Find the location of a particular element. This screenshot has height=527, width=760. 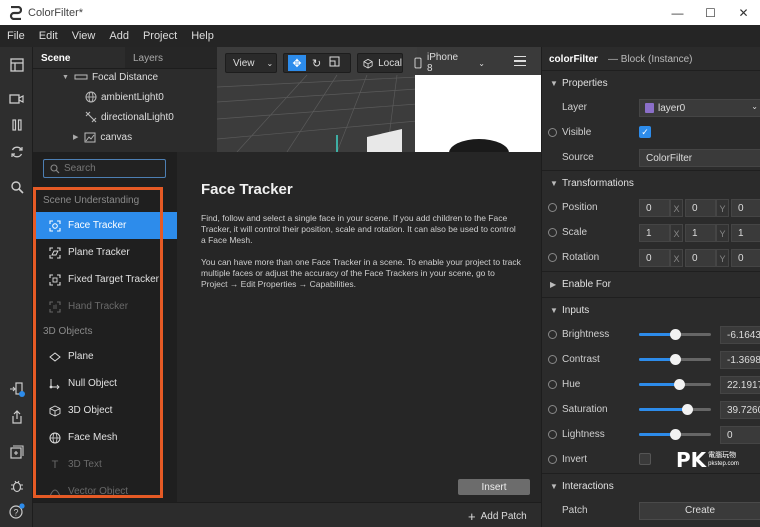

add-asset-icon is located at coordinates (16, 451).